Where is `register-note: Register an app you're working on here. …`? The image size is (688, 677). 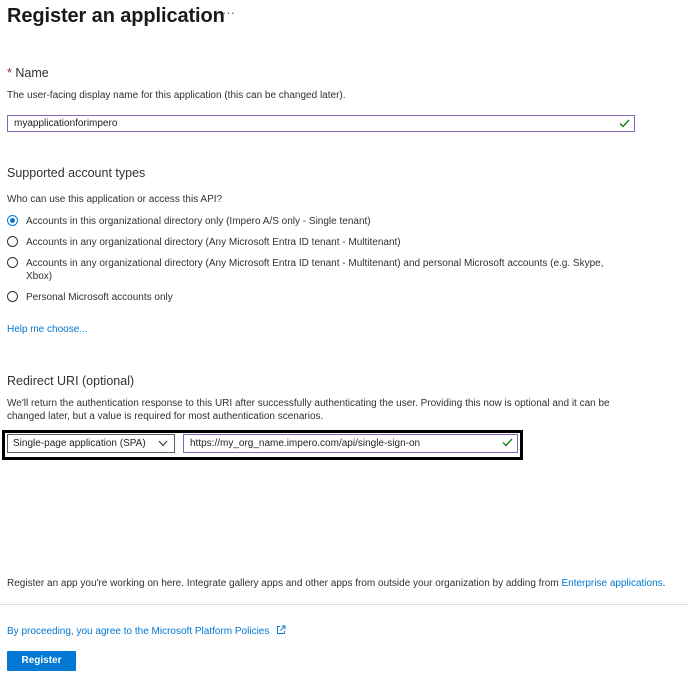
register-note: Register an app you're working on here. … is located at coordinates (336, 583).